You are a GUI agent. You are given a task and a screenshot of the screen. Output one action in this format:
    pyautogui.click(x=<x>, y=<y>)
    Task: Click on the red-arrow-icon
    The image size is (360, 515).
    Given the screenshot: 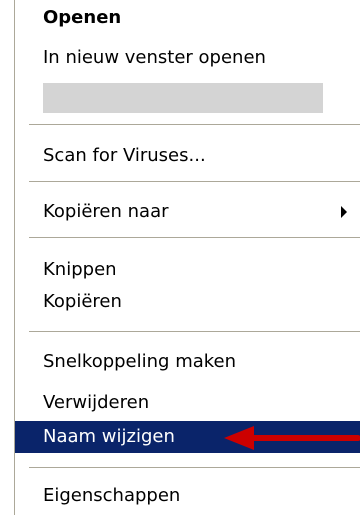 What is the action you would take?
    pyautogui.click(x=292, y=438)
    